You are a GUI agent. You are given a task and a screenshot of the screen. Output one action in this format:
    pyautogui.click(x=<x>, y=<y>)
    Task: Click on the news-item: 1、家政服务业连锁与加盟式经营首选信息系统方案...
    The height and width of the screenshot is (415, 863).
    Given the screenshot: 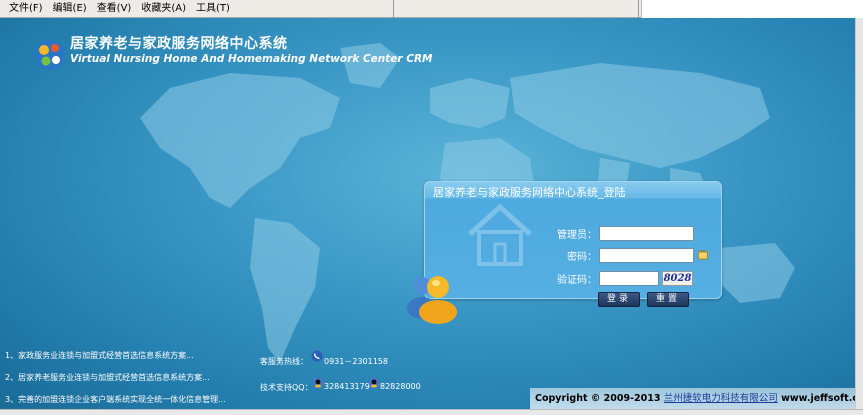 What is the action you would take?
    pyautogui.click(x=99, y=355)
    